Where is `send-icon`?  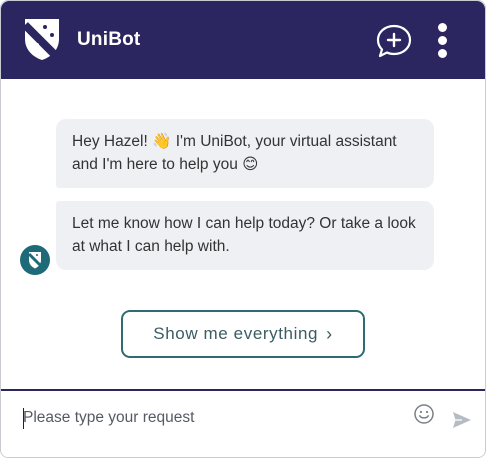 send-icon is located at coordinates (462, 420).